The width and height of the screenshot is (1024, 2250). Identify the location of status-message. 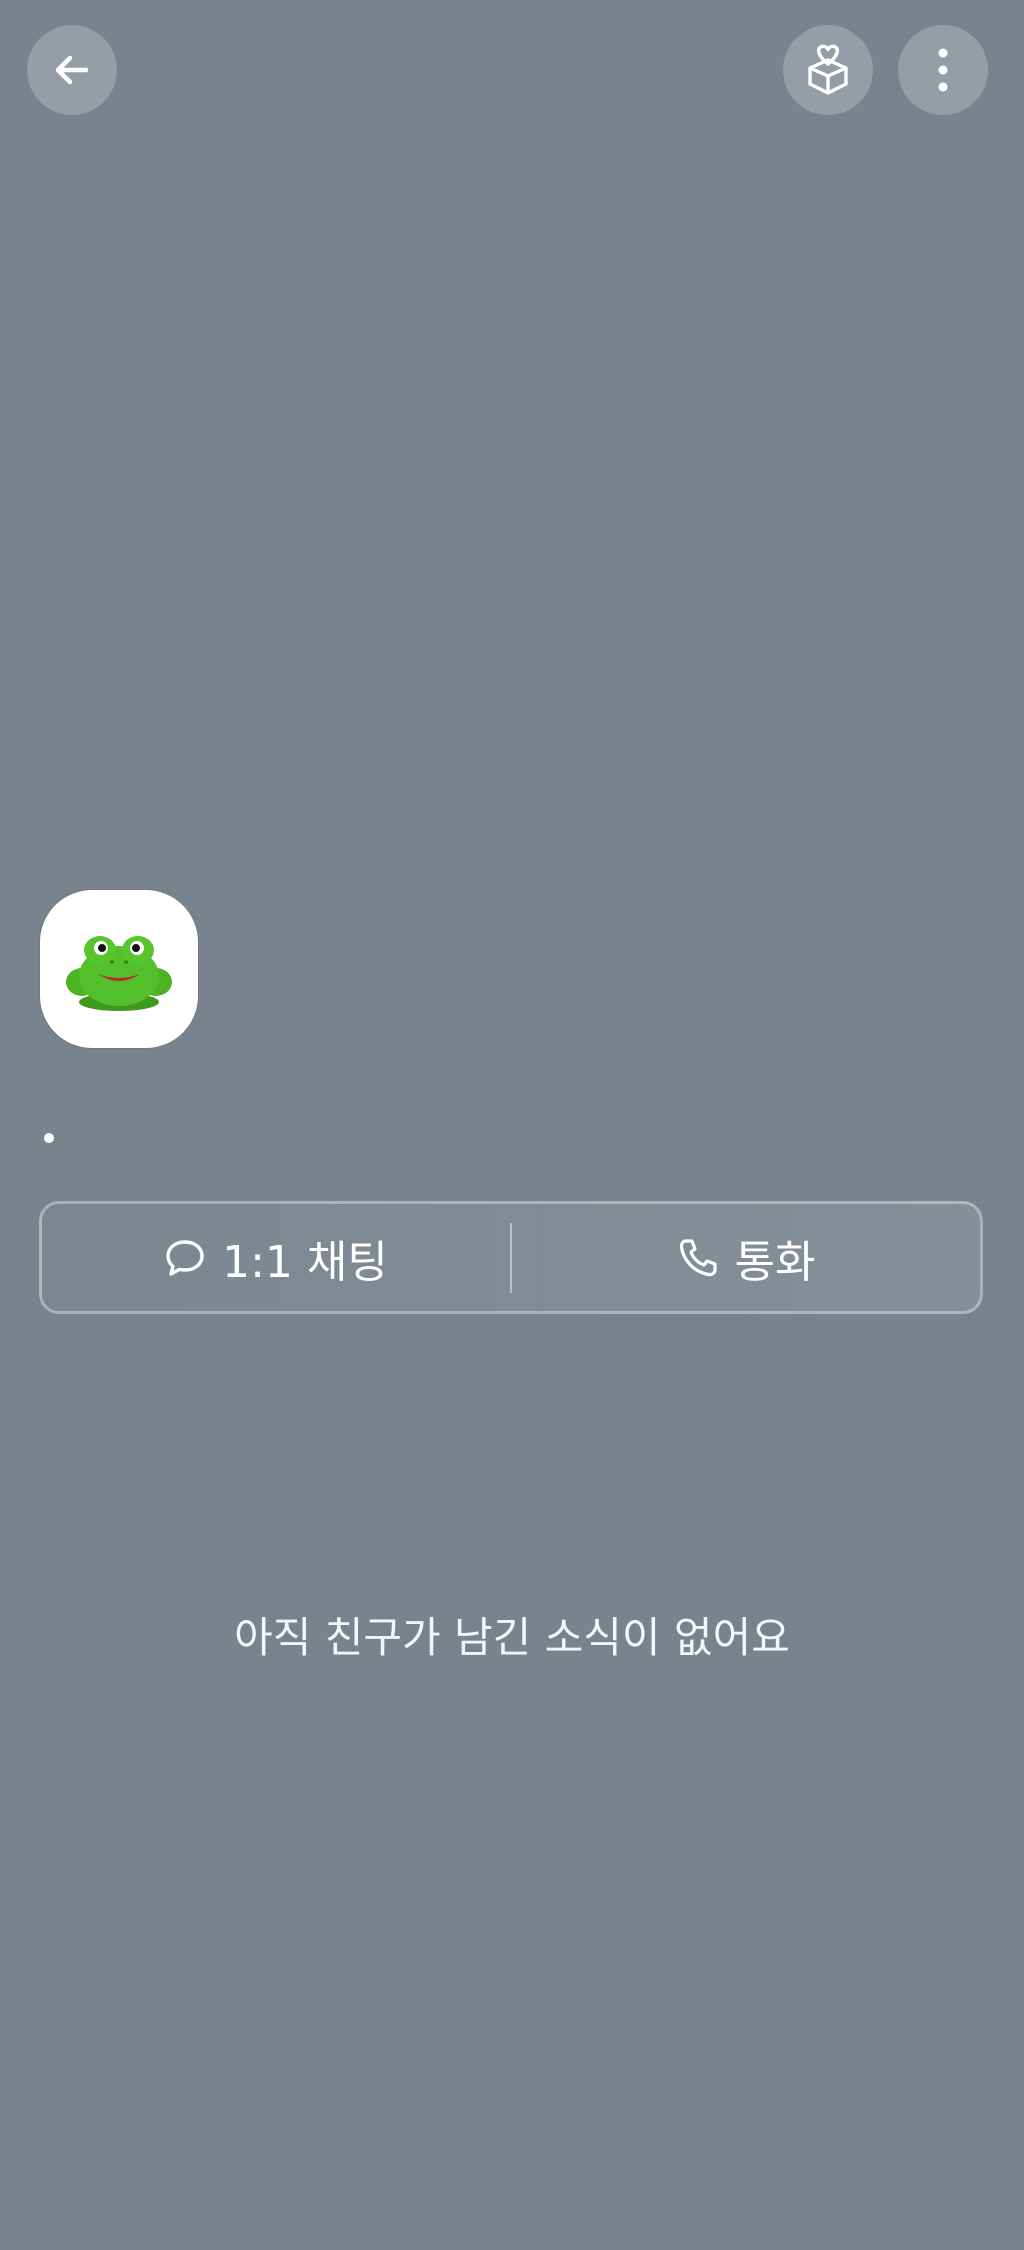
(49, 1138).